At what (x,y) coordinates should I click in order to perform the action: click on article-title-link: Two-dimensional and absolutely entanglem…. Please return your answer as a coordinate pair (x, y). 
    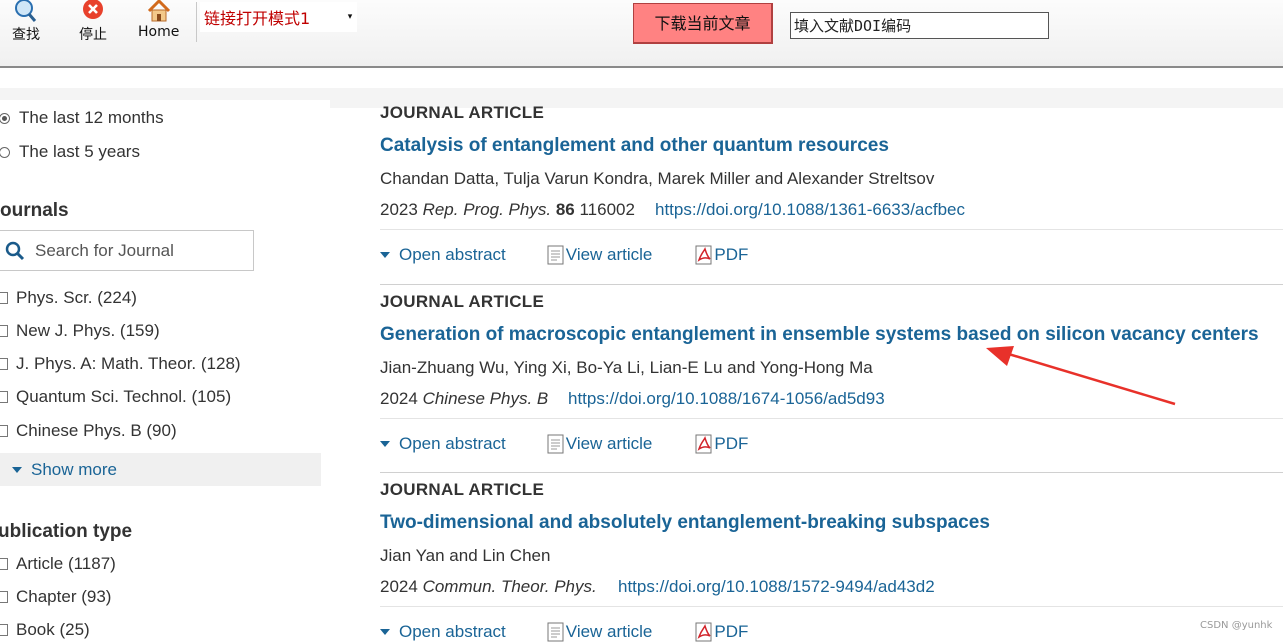
    Looking at the image, I should click on (685, 523).